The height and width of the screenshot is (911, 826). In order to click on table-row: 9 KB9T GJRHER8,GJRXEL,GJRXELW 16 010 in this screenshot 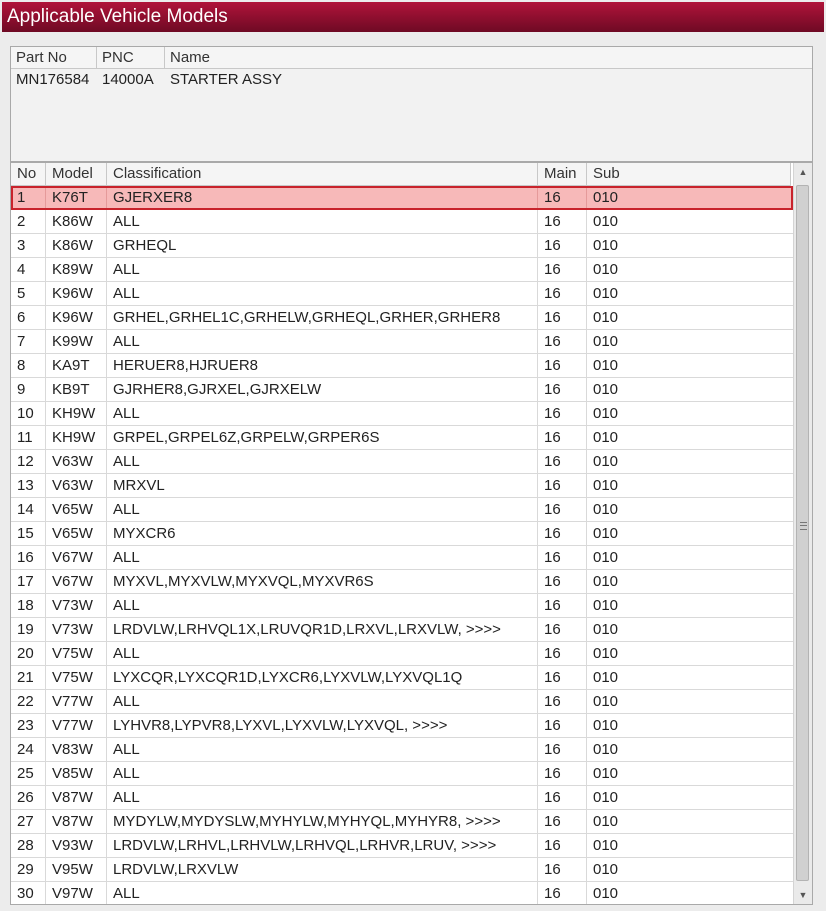, I will do `click(402, 390)`.